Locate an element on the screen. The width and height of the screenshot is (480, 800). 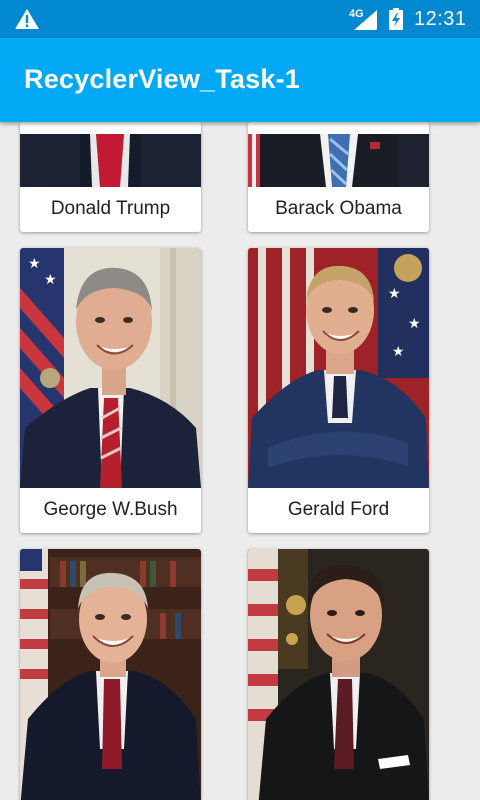
warning-icon is located at coordinates (27, 19).